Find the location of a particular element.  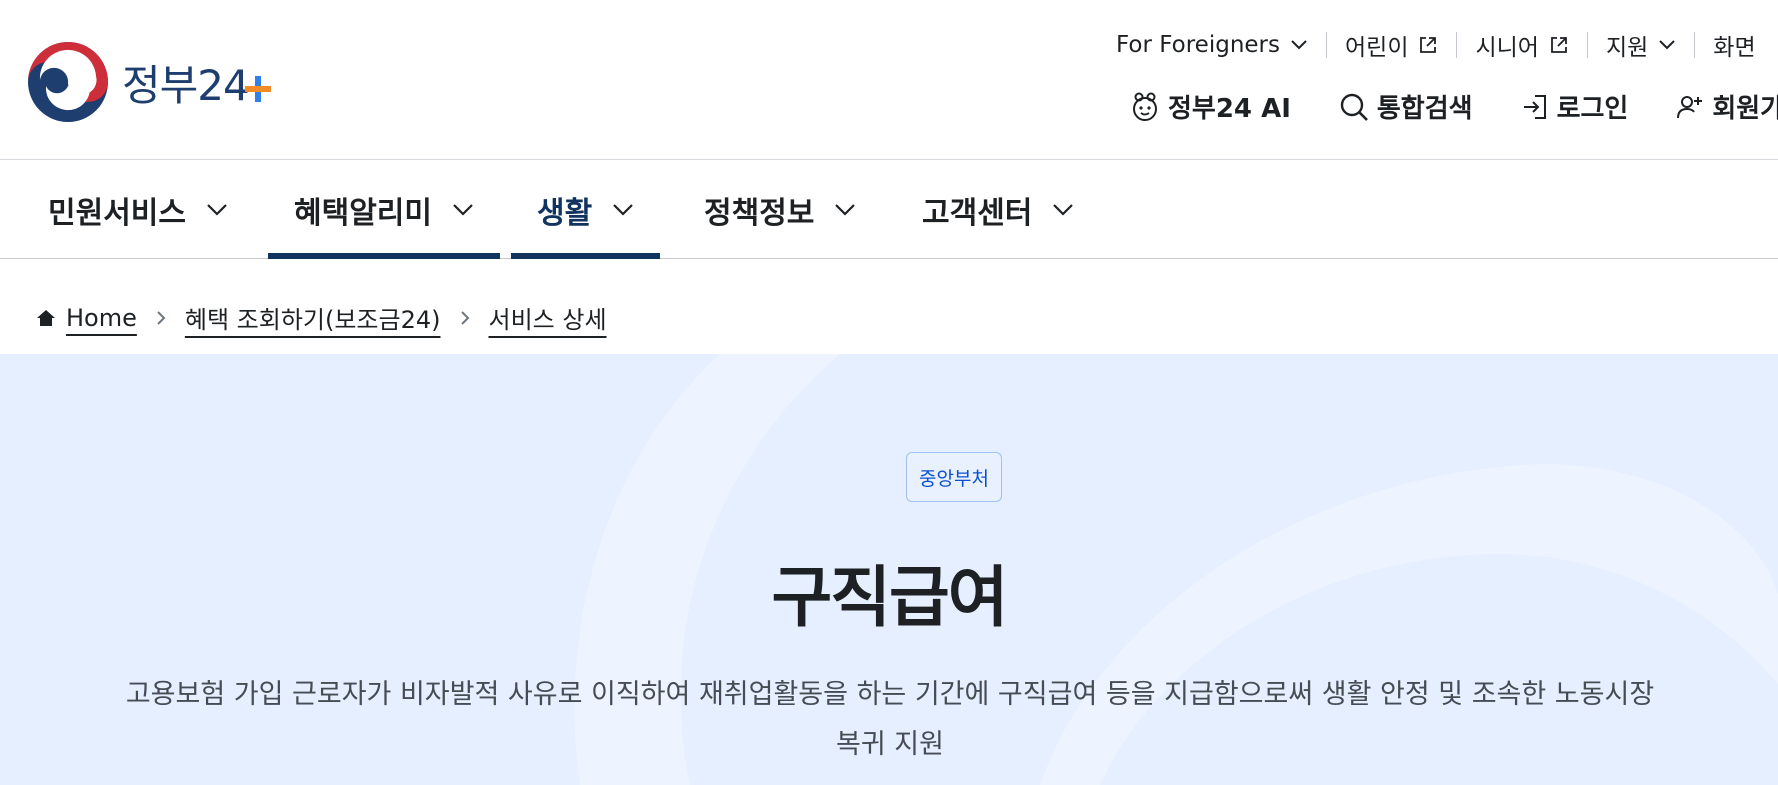

quick-label: 로그인 is located at coordinates (1592, 109).